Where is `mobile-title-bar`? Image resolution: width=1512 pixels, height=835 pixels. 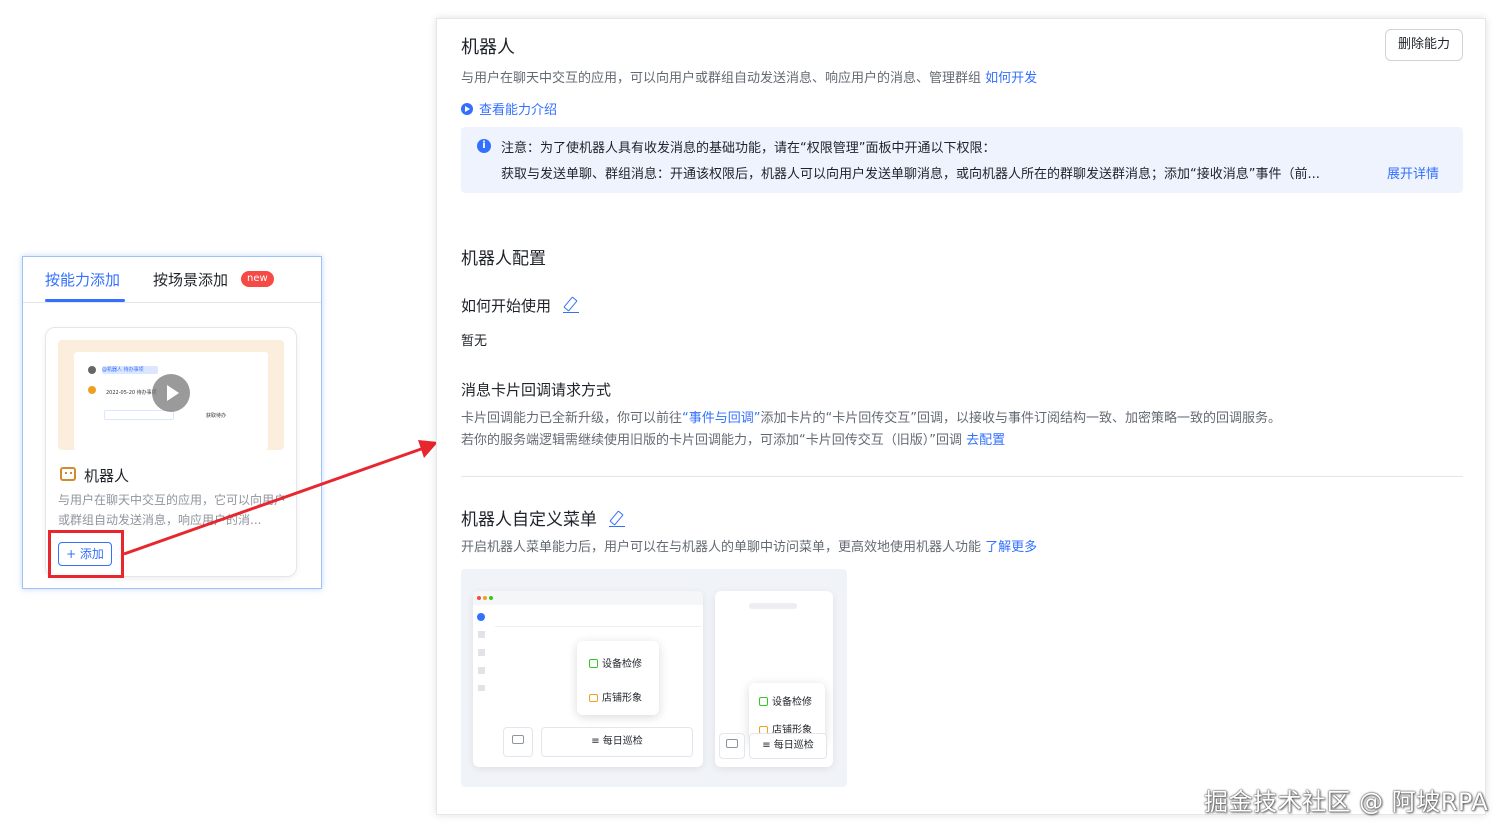
mobile-title-bar is located at coordinates (773, 606).